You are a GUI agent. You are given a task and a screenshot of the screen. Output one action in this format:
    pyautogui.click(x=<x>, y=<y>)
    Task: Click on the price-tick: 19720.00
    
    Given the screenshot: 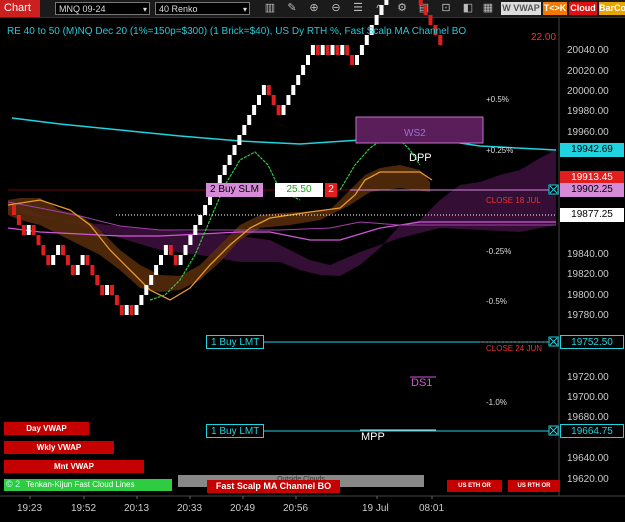 What is the action you would take?
    pyautogui.click(x=588, y=377)
    